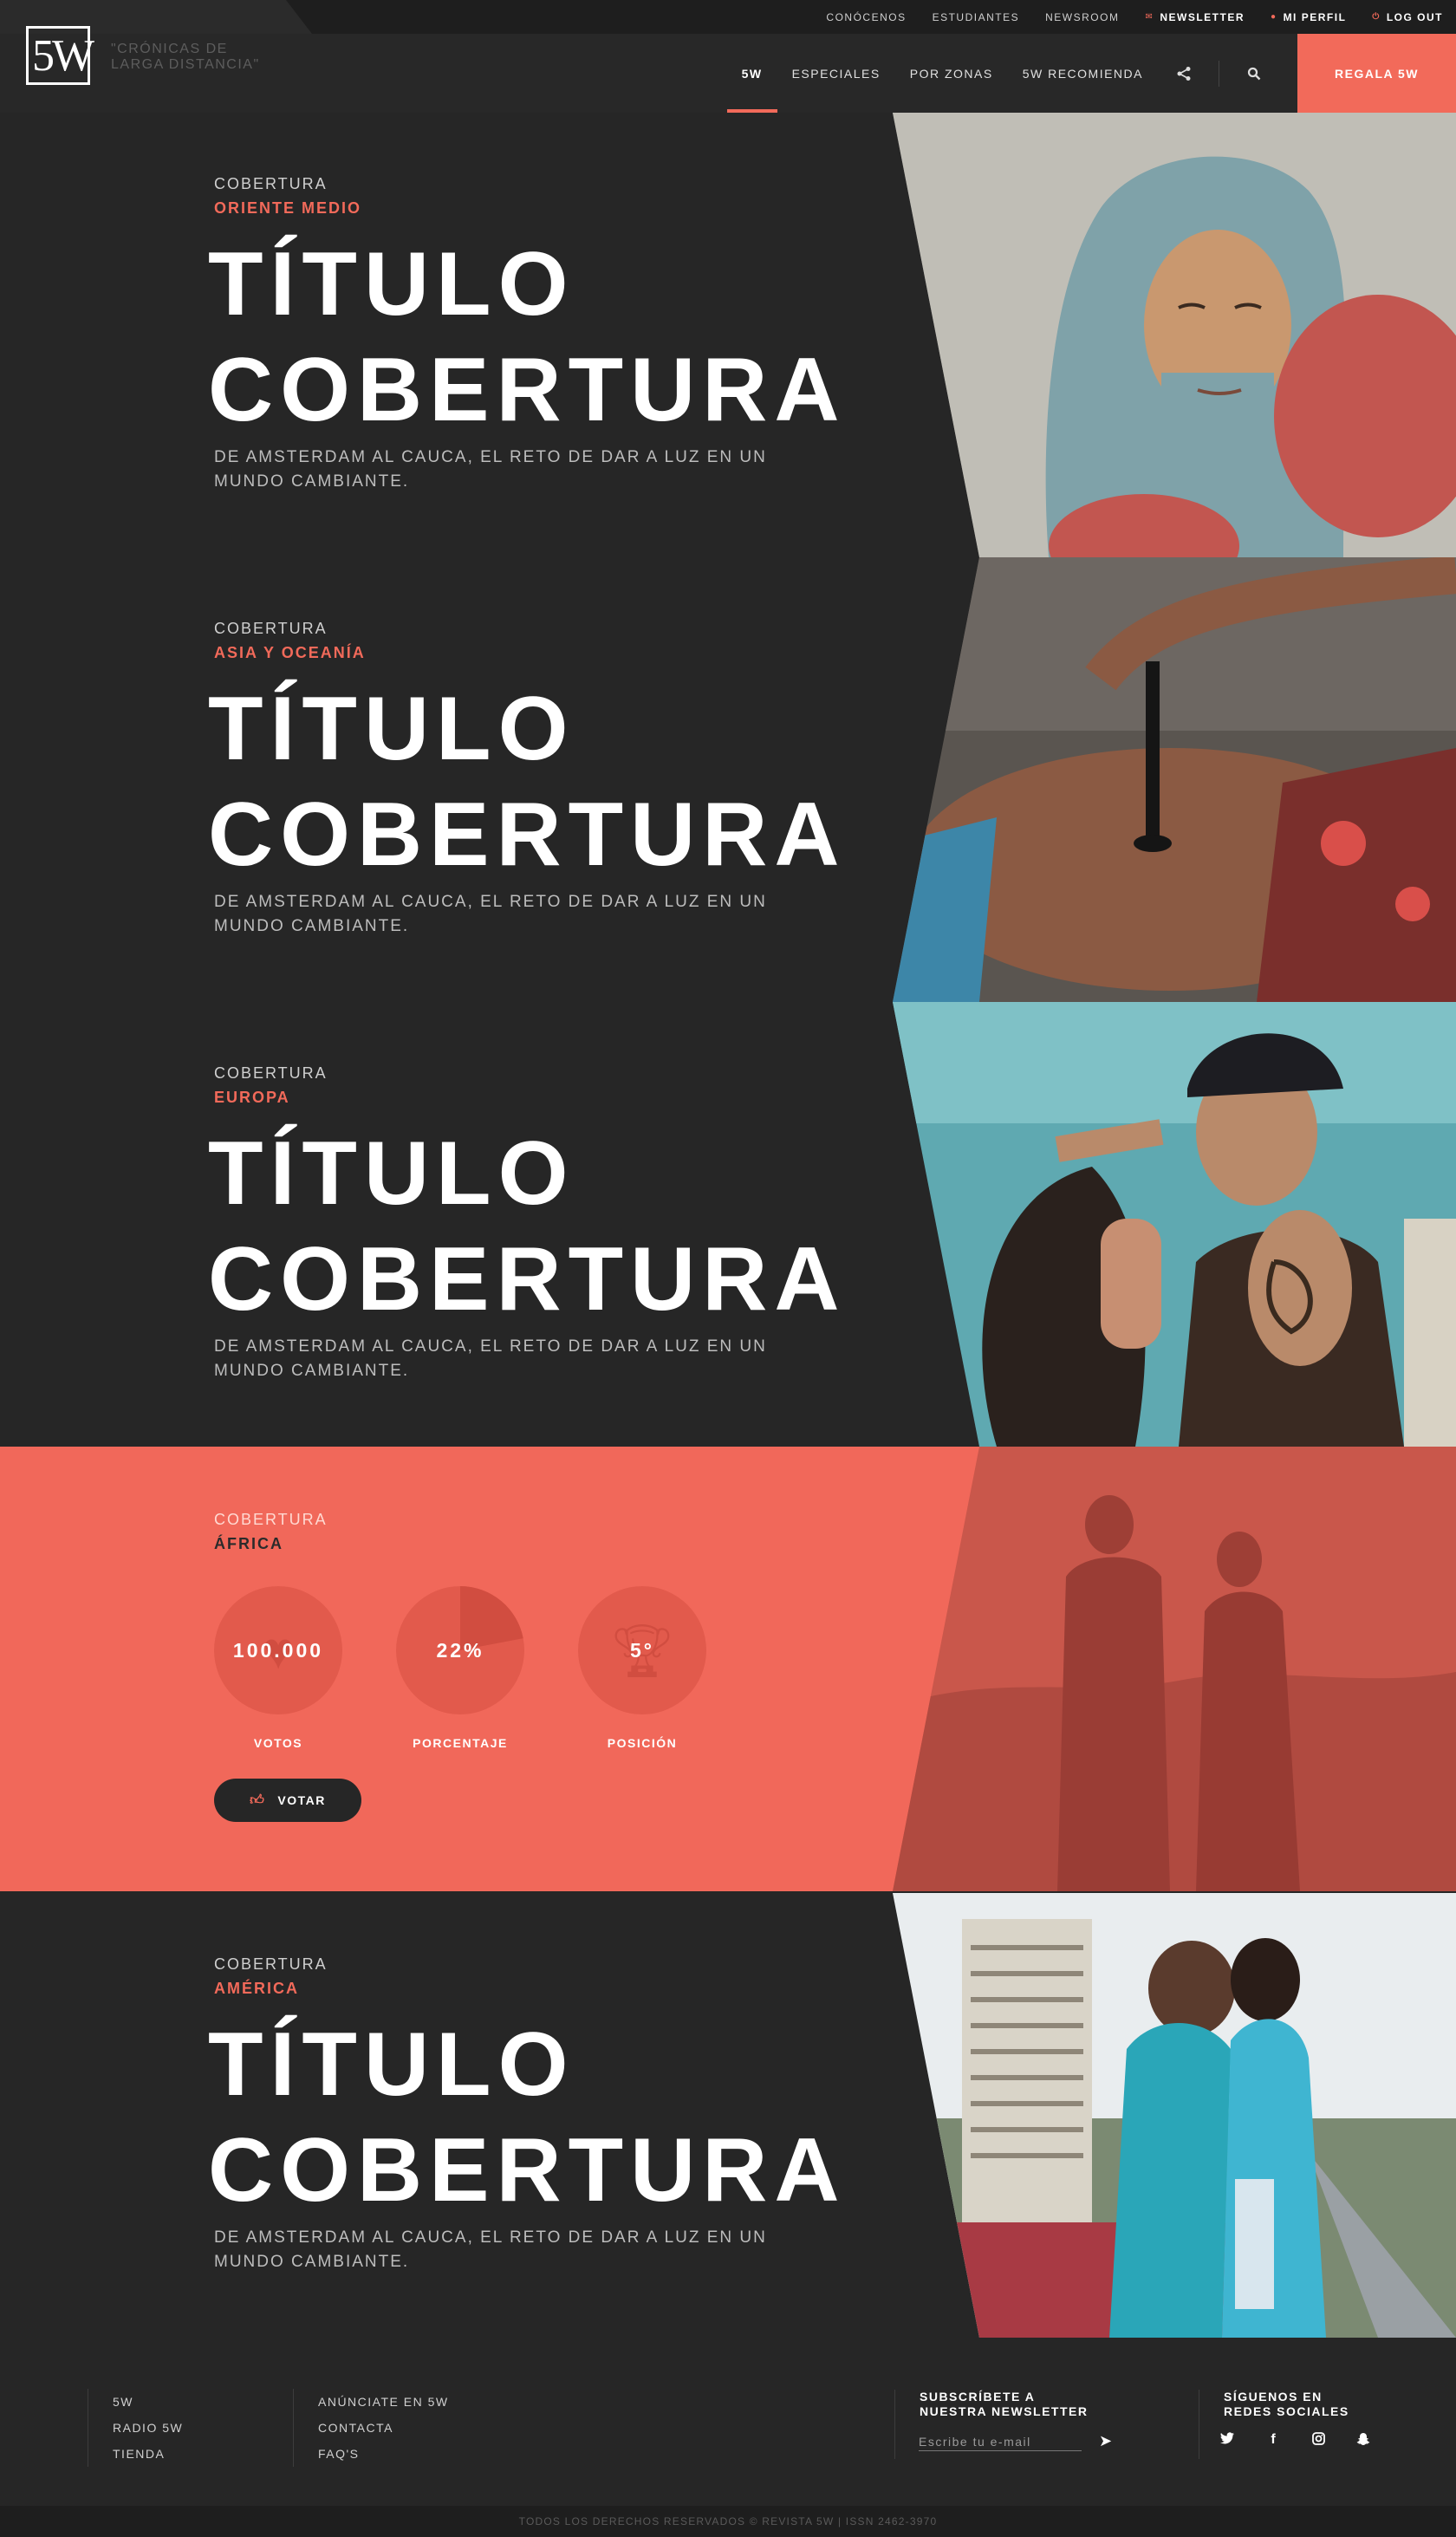 Image resolution: width=1456 pixels, height=2537 pixels. I want to click on envelope-icon: ✉, so click(1149, 17).